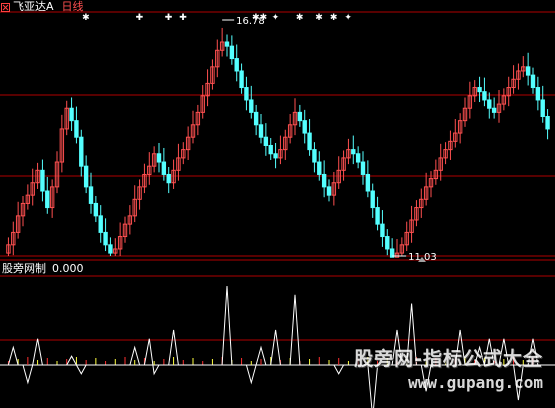  I want to click on close-icon, so click(5, 7).